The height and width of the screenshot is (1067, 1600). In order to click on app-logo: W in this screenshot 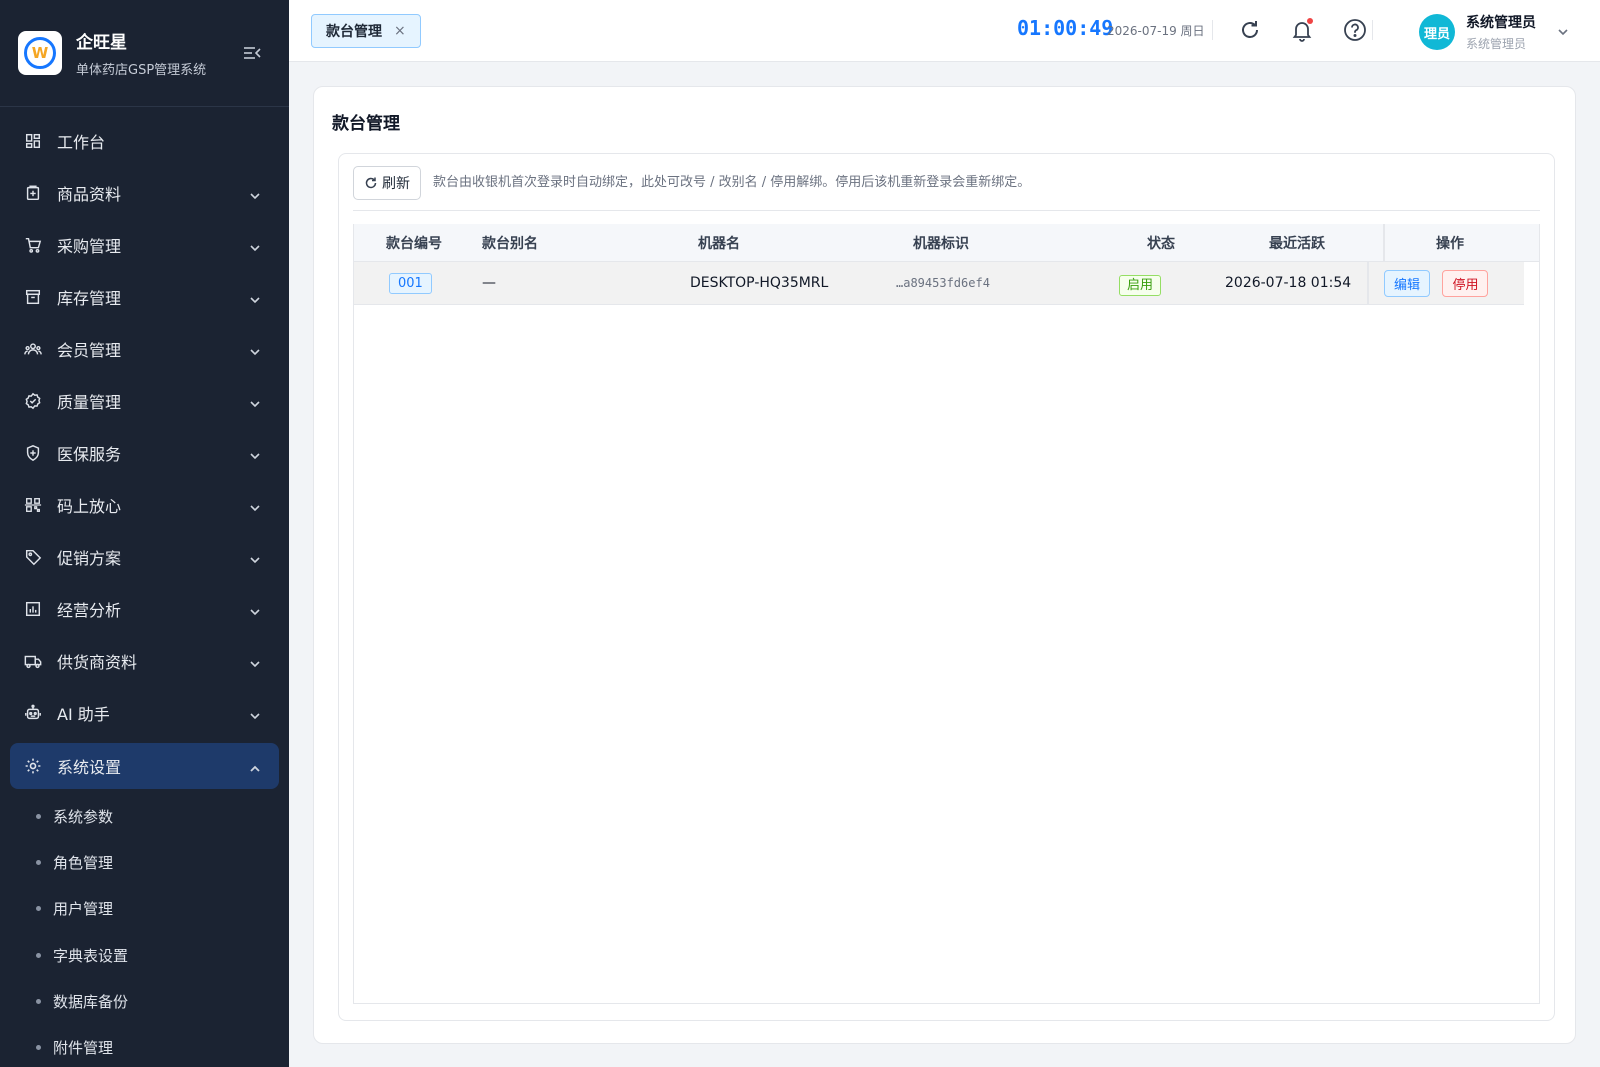, I will do `click(40, 53)`.